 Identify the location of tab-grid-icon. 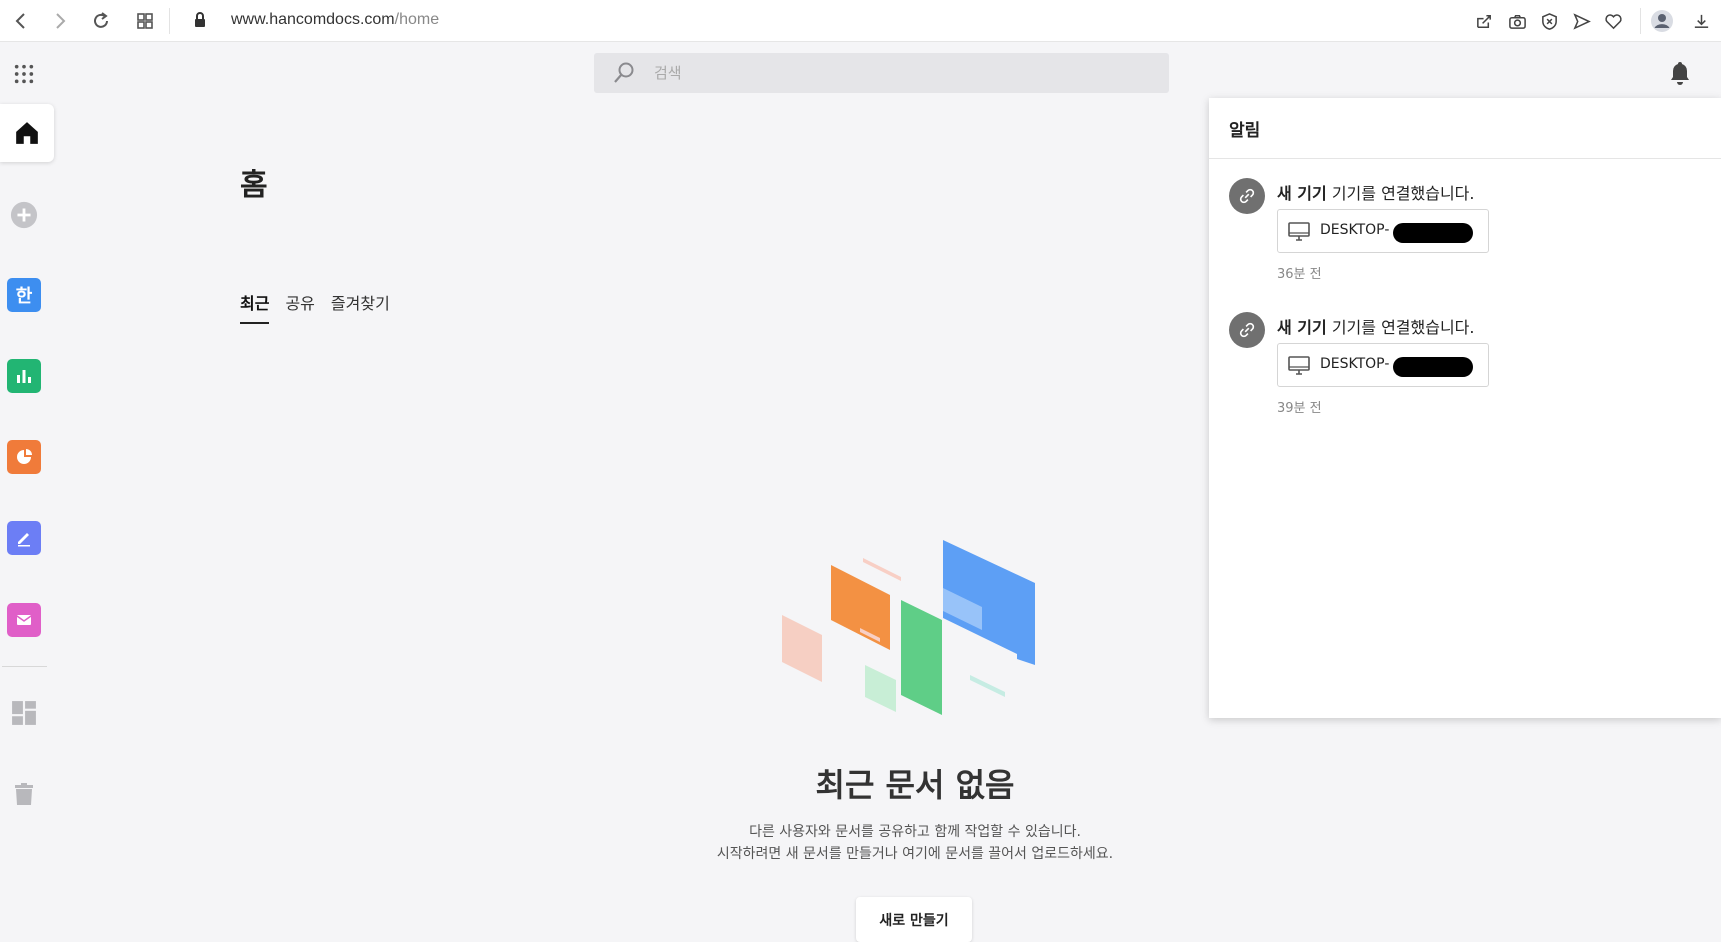
(145, 21).